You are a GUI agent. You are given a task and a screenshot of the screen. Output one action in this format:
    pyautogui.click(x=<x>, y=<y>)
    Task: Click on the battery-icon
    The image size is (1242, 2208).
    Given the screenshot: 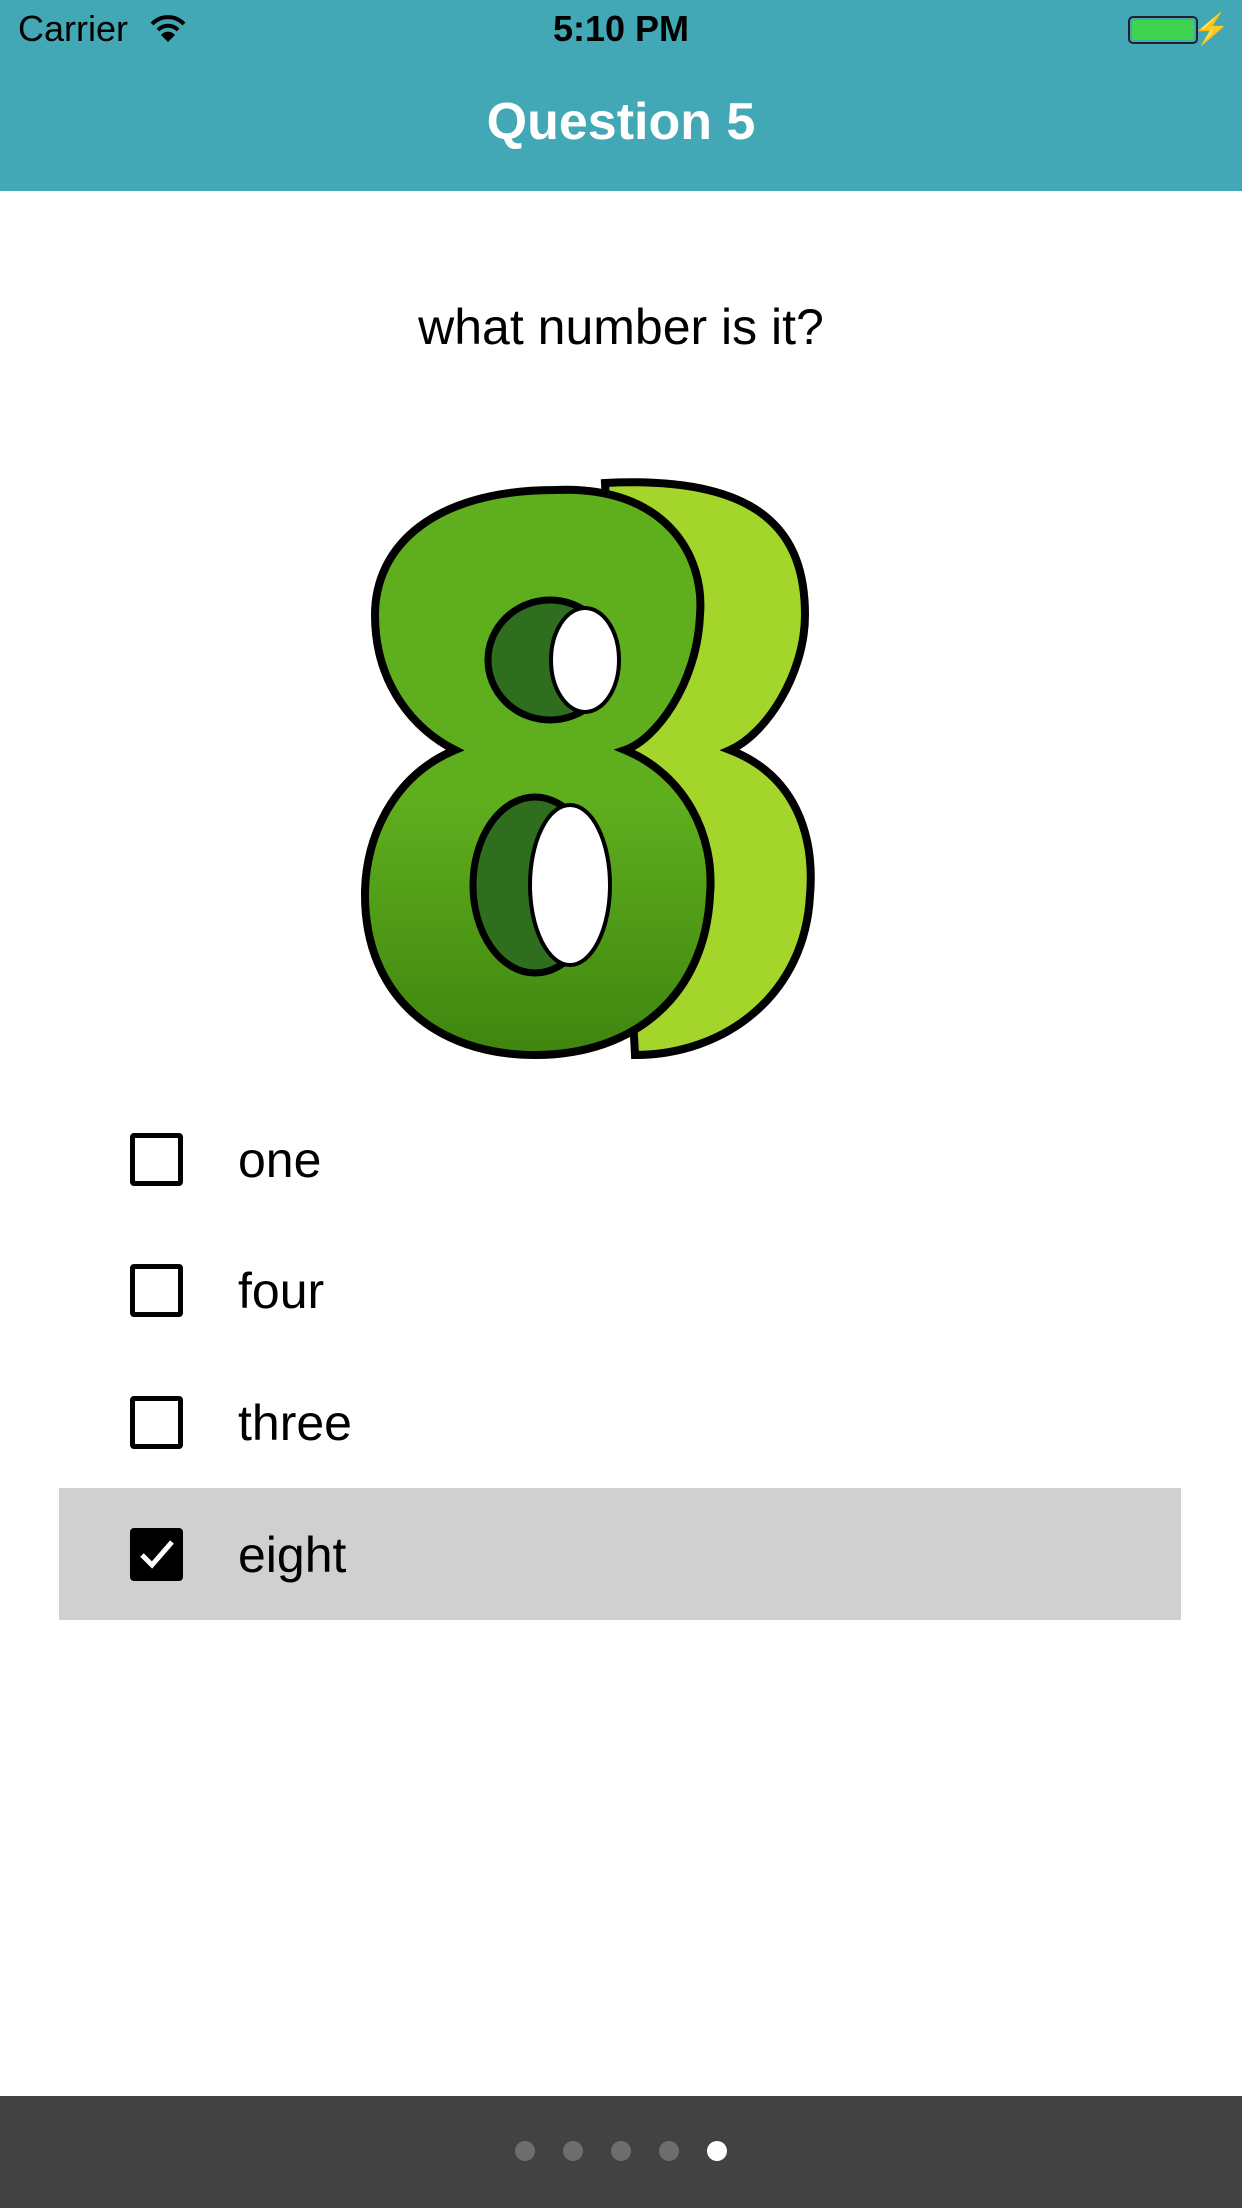 What is the action you would take?
    pyautogui.click(x=1163, y=30)
    